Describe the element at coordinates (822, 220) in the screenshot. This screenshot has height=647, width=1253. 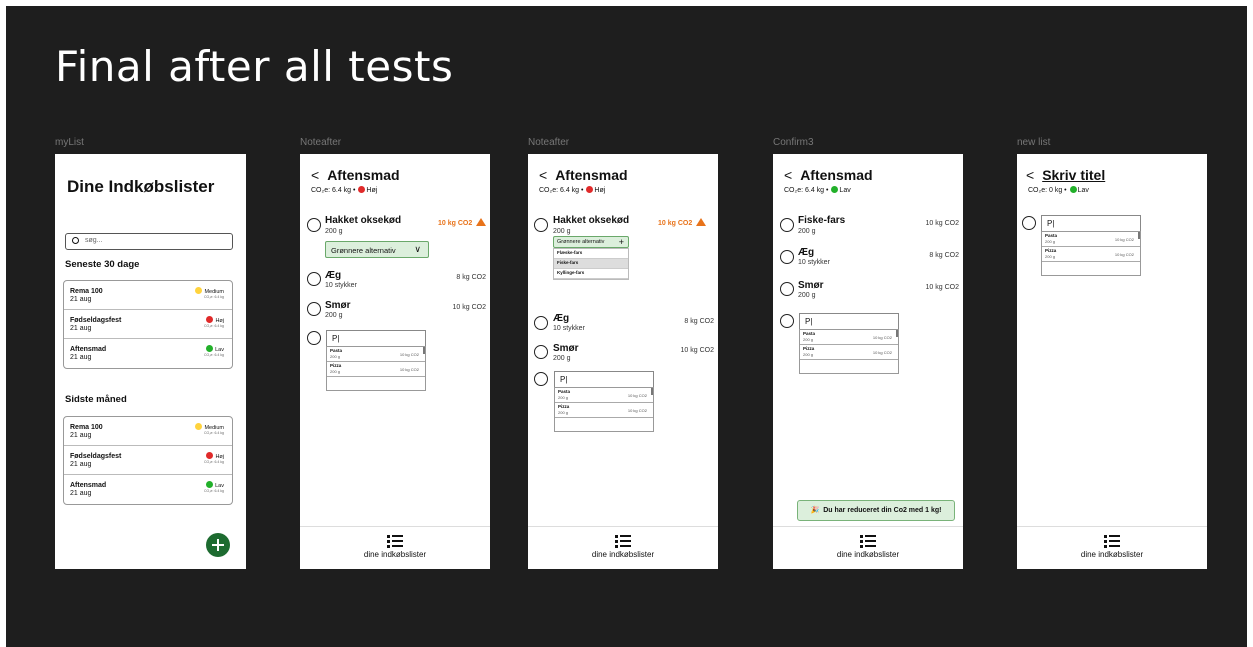
I see `item-name: Fiske-fars` at that location.